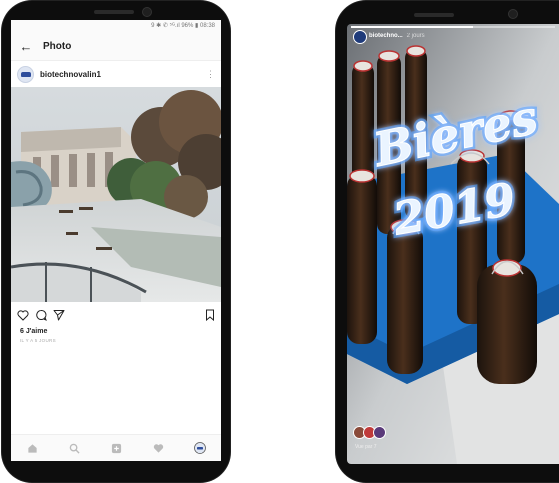  I want to click on viewer-avatar, so click(379, 432).